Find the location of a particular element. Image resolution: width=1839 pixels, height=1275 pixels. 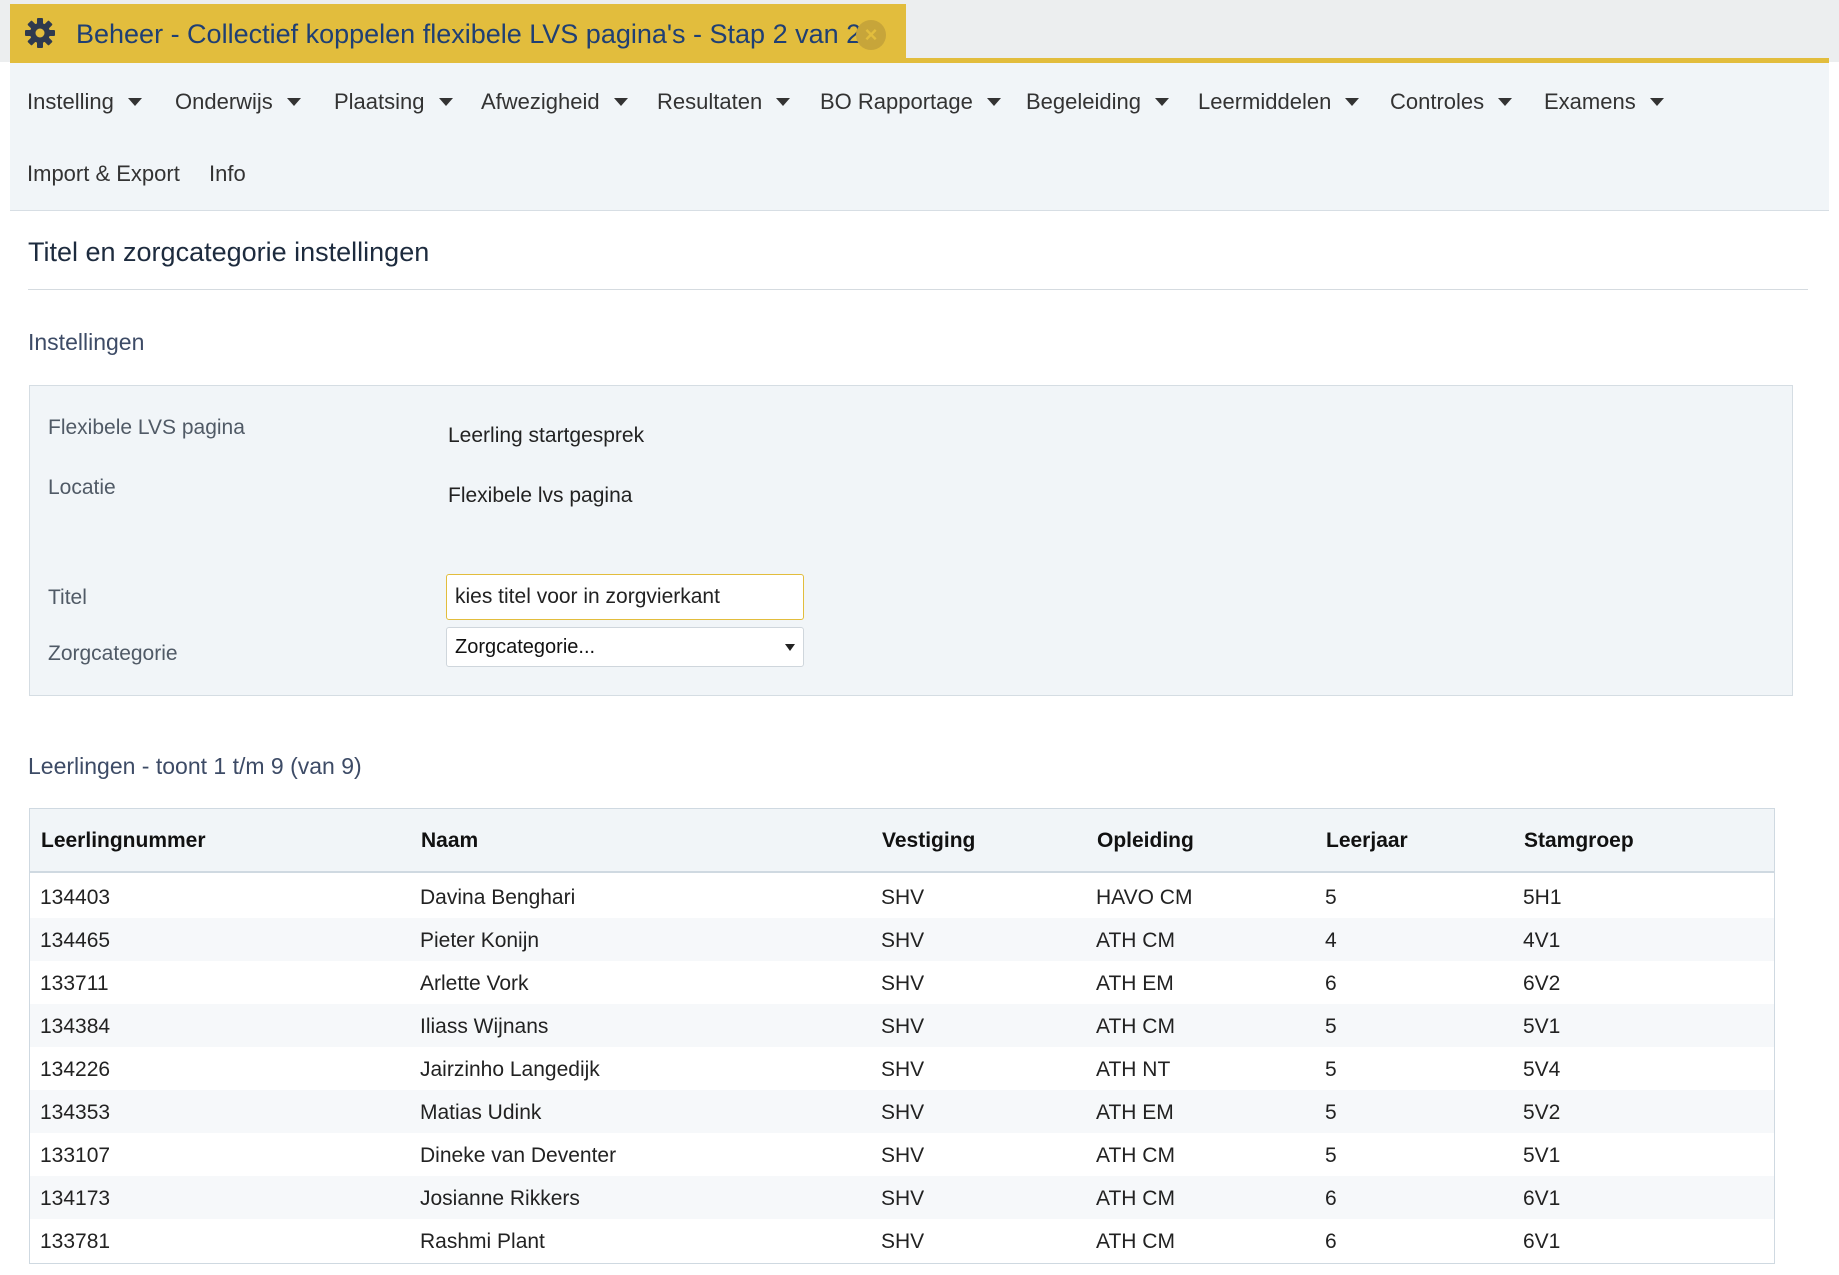

column-header-vestiging: Vestiging is located at coordinates (928, 841).